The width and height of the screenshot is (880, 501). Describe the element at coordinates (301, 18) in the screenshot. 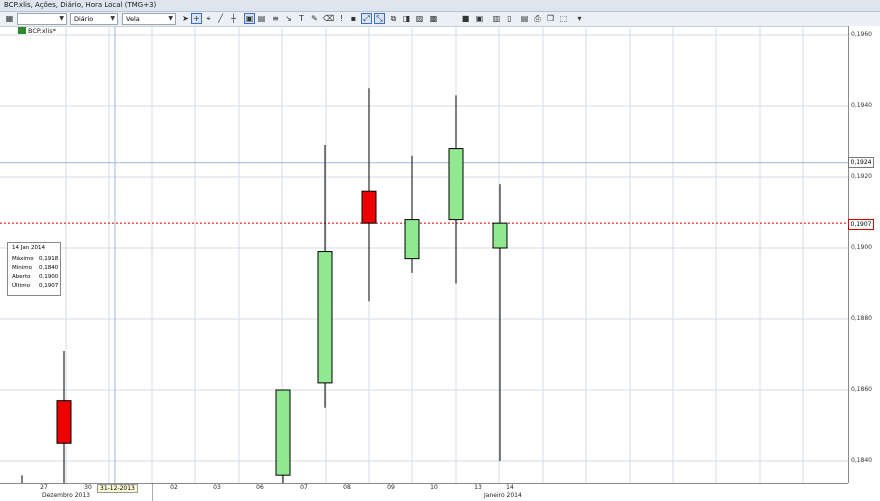

I see `text-icon: T` at that location.